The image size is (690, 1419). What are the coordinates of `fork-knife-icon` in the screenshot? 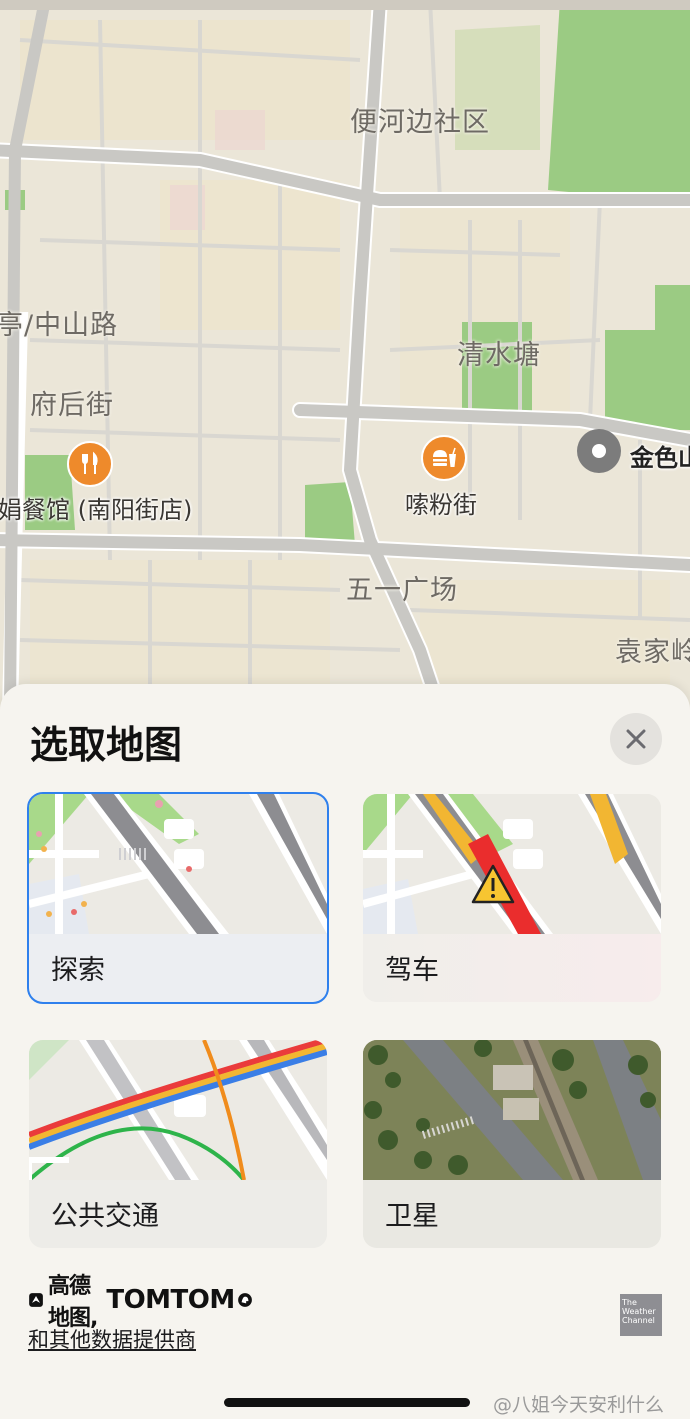 It's located at (90, 462).